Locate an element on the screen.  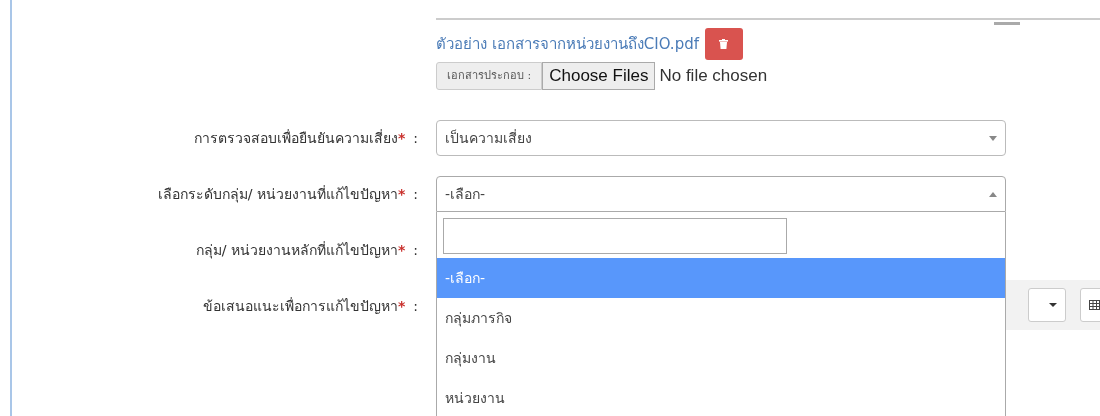
select-field: เป็นความเสี่ยง is located at coordinates (721, 138).